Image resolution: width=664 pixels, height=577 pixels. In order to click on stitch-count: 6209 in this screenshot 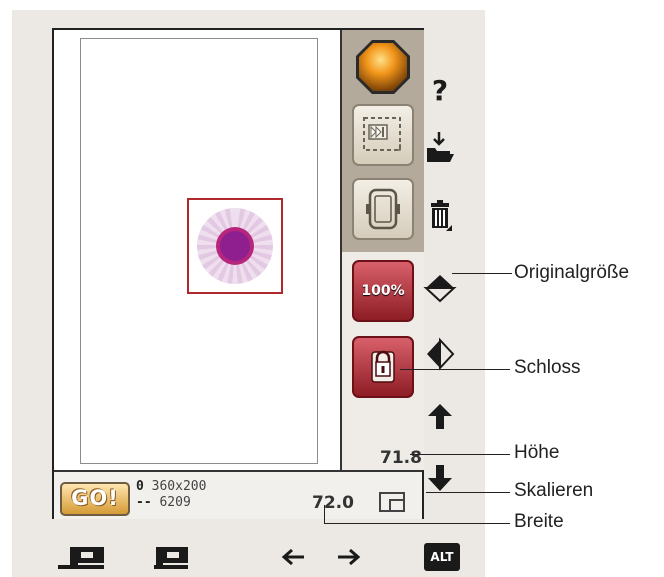, I will do `click(175, 502)`.